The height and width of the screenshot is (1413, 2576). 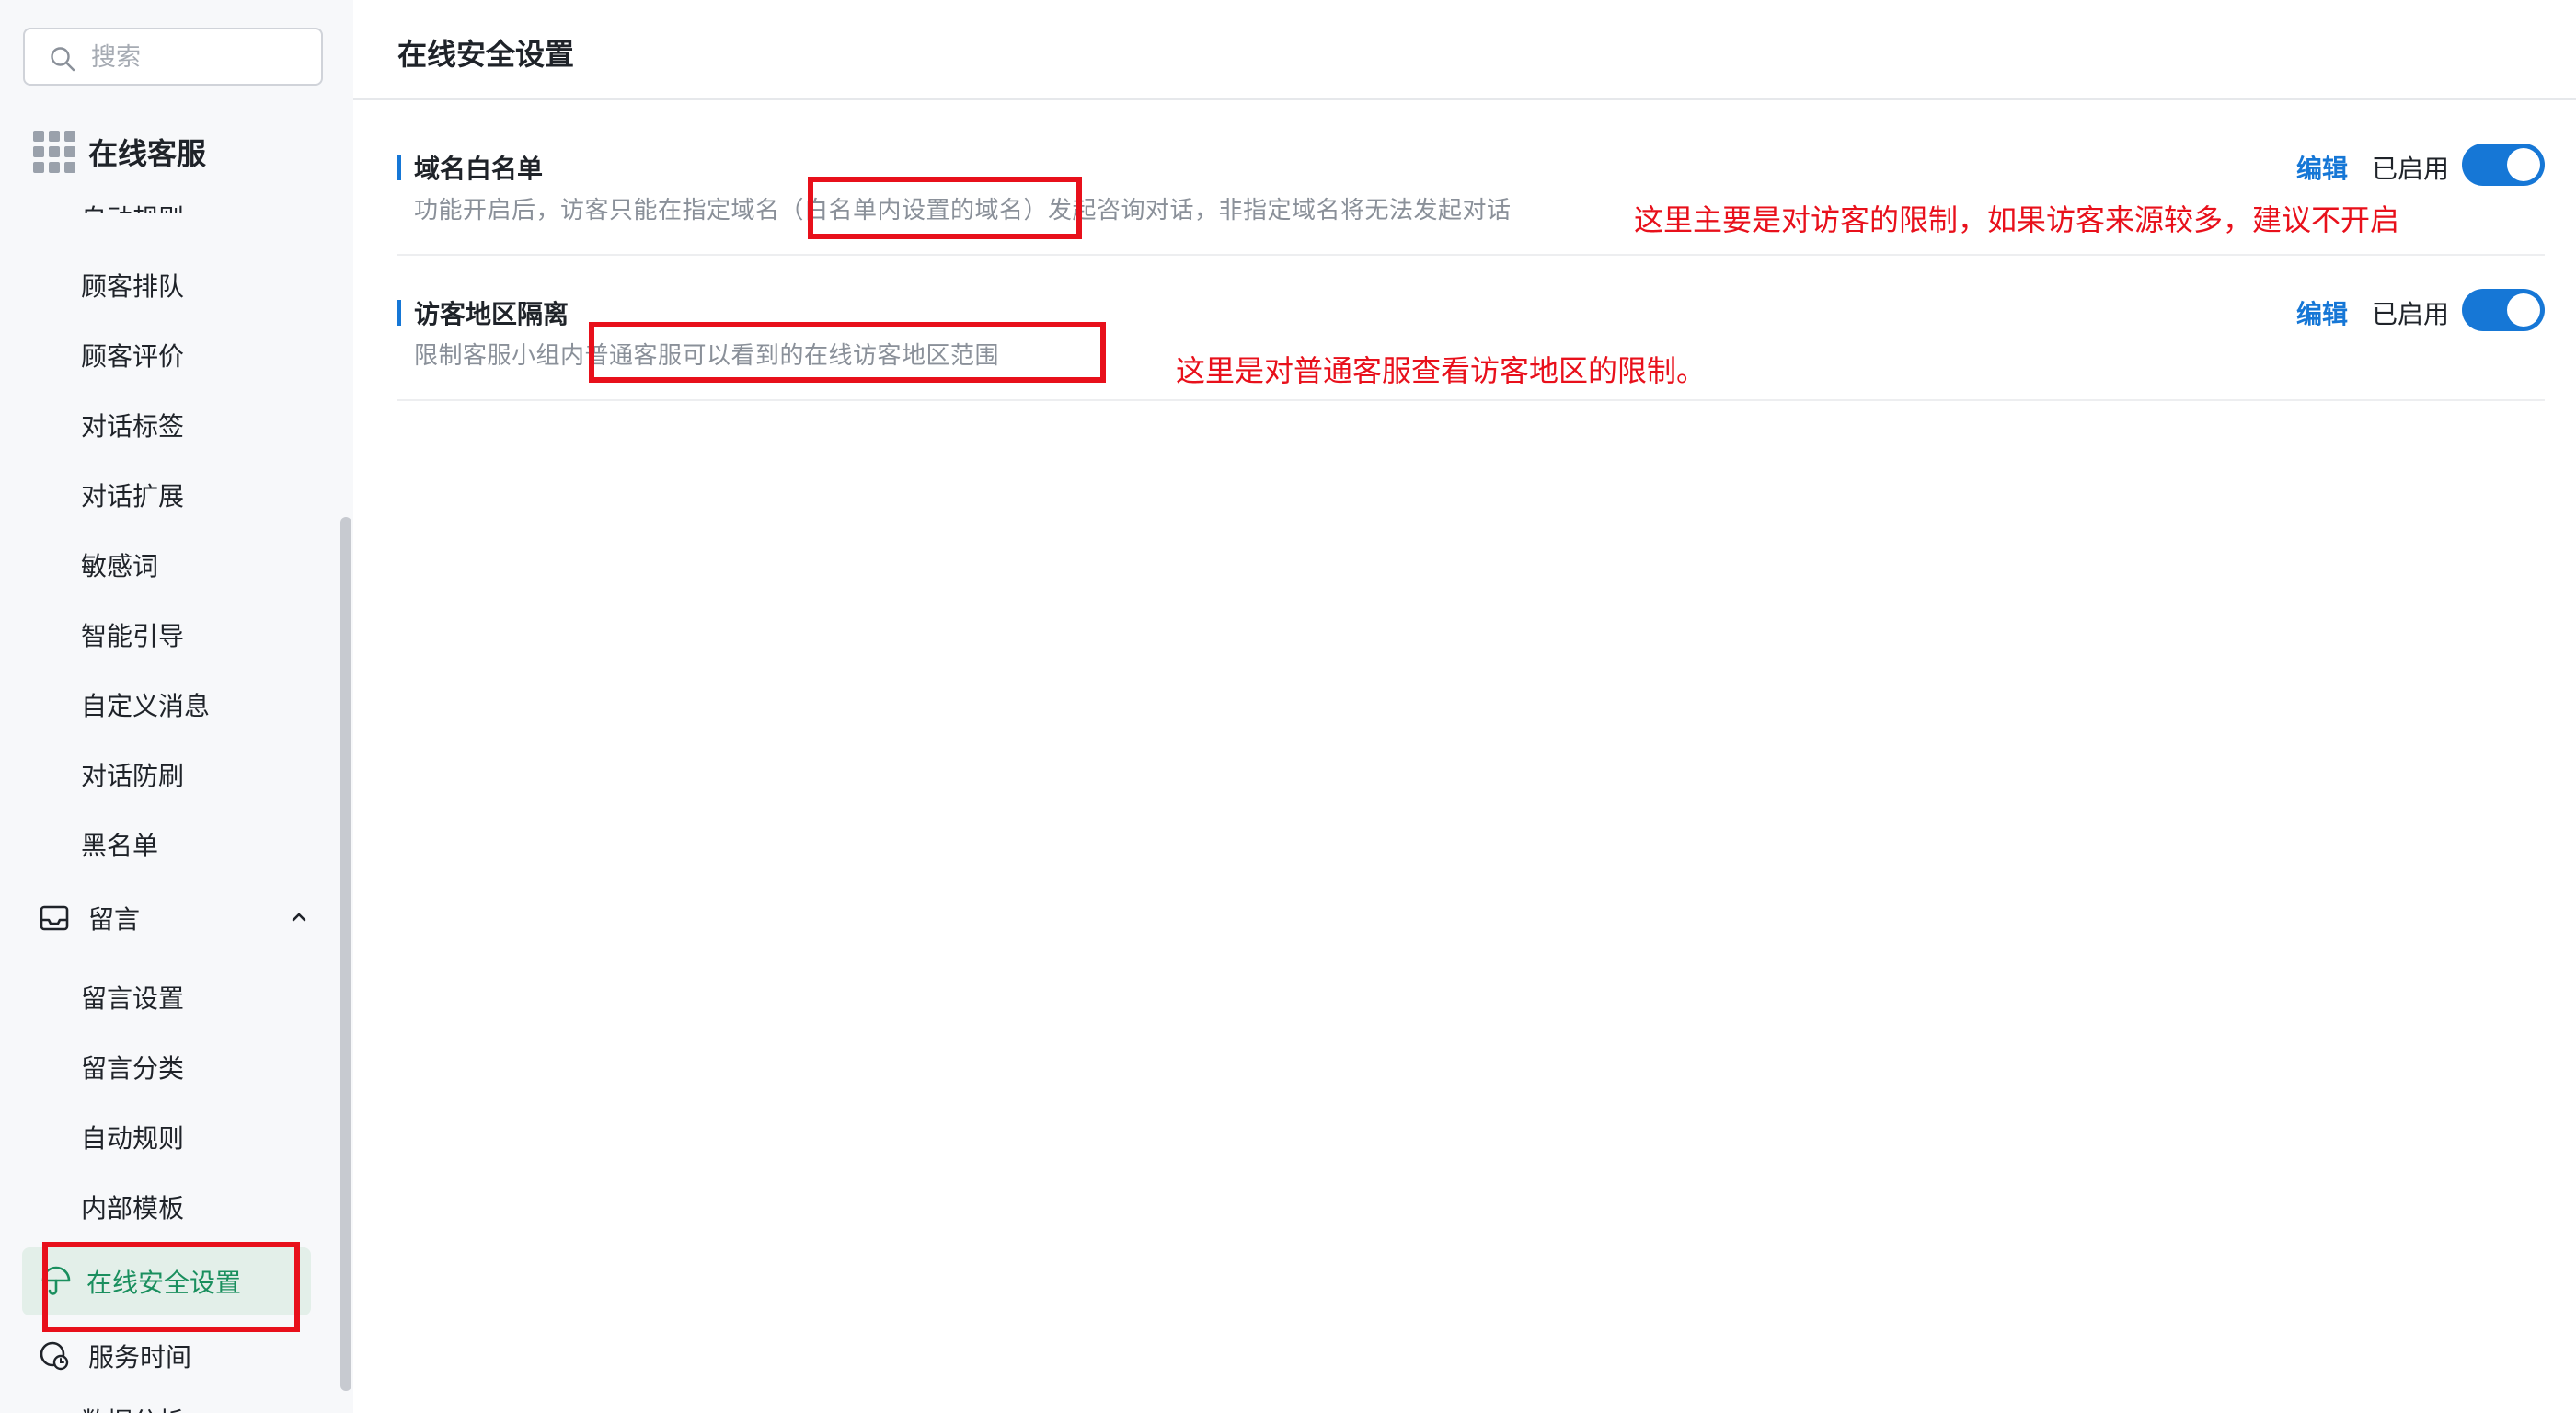 What do you see at coordinates (132, 495) in the screenshot?
I see `sidebar-item-conversation-extension: 对话扩展` at bounding box center [132, 495].